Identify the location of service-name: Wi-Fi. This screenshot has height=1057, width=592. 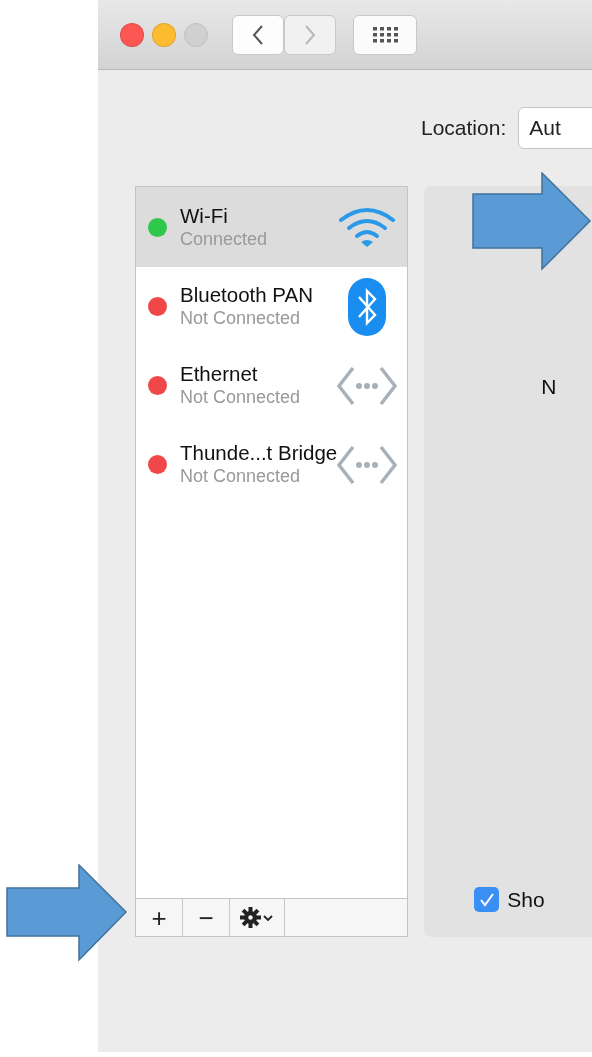
(204, 216).